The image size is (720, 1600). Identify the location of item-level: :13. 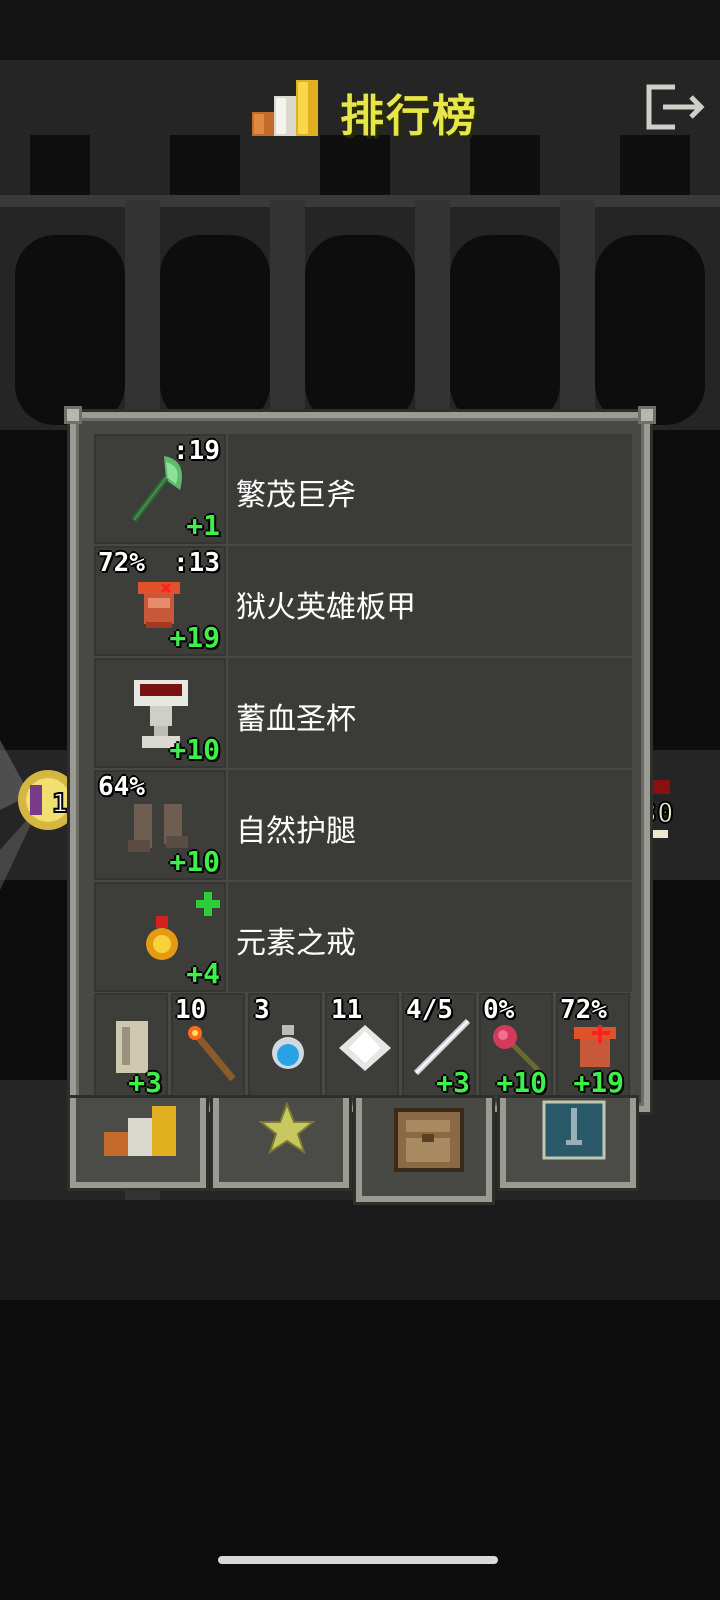
(196, 563).